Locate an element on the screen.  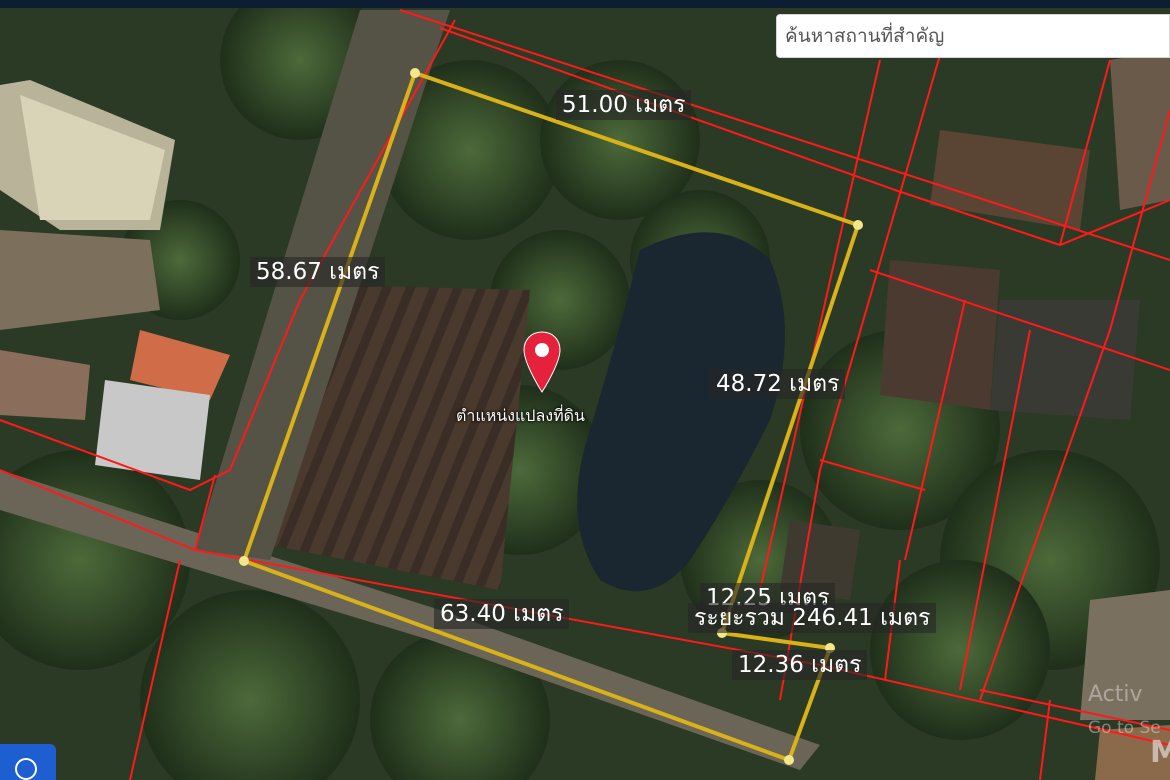
watermark-logo: M is located at coordinates (1160, 752).